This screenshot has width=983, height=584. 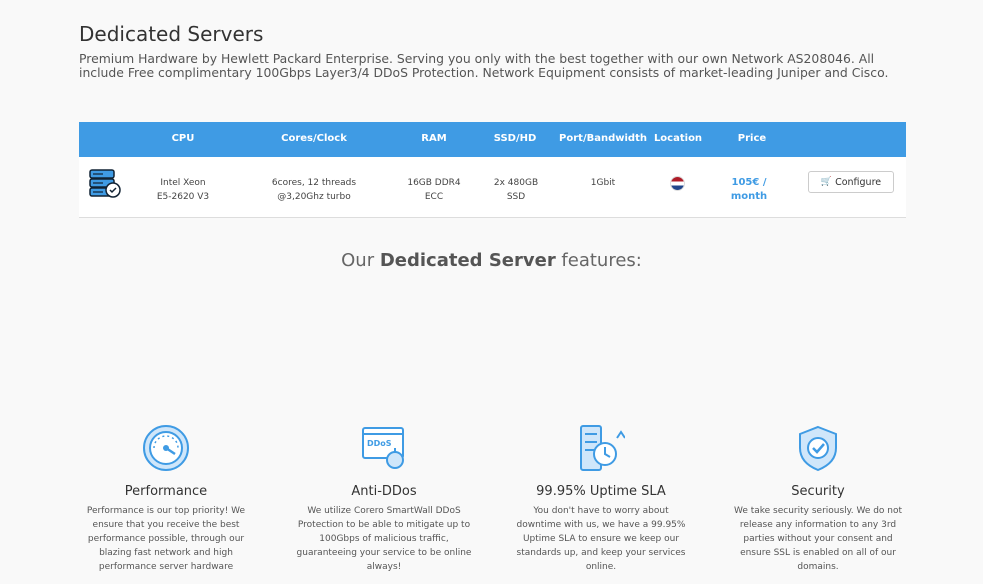 I want to click on disk-cell: 2x 480GB SSD, so click(x=516, y=190).